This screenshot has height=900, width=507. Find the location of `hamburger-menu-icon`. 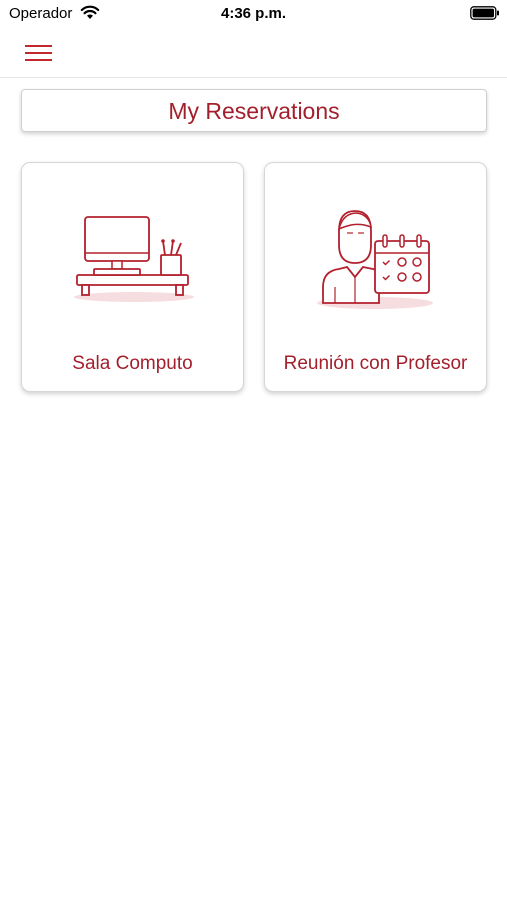

hamburger-menu-icon is located at coordinates (39, 53).